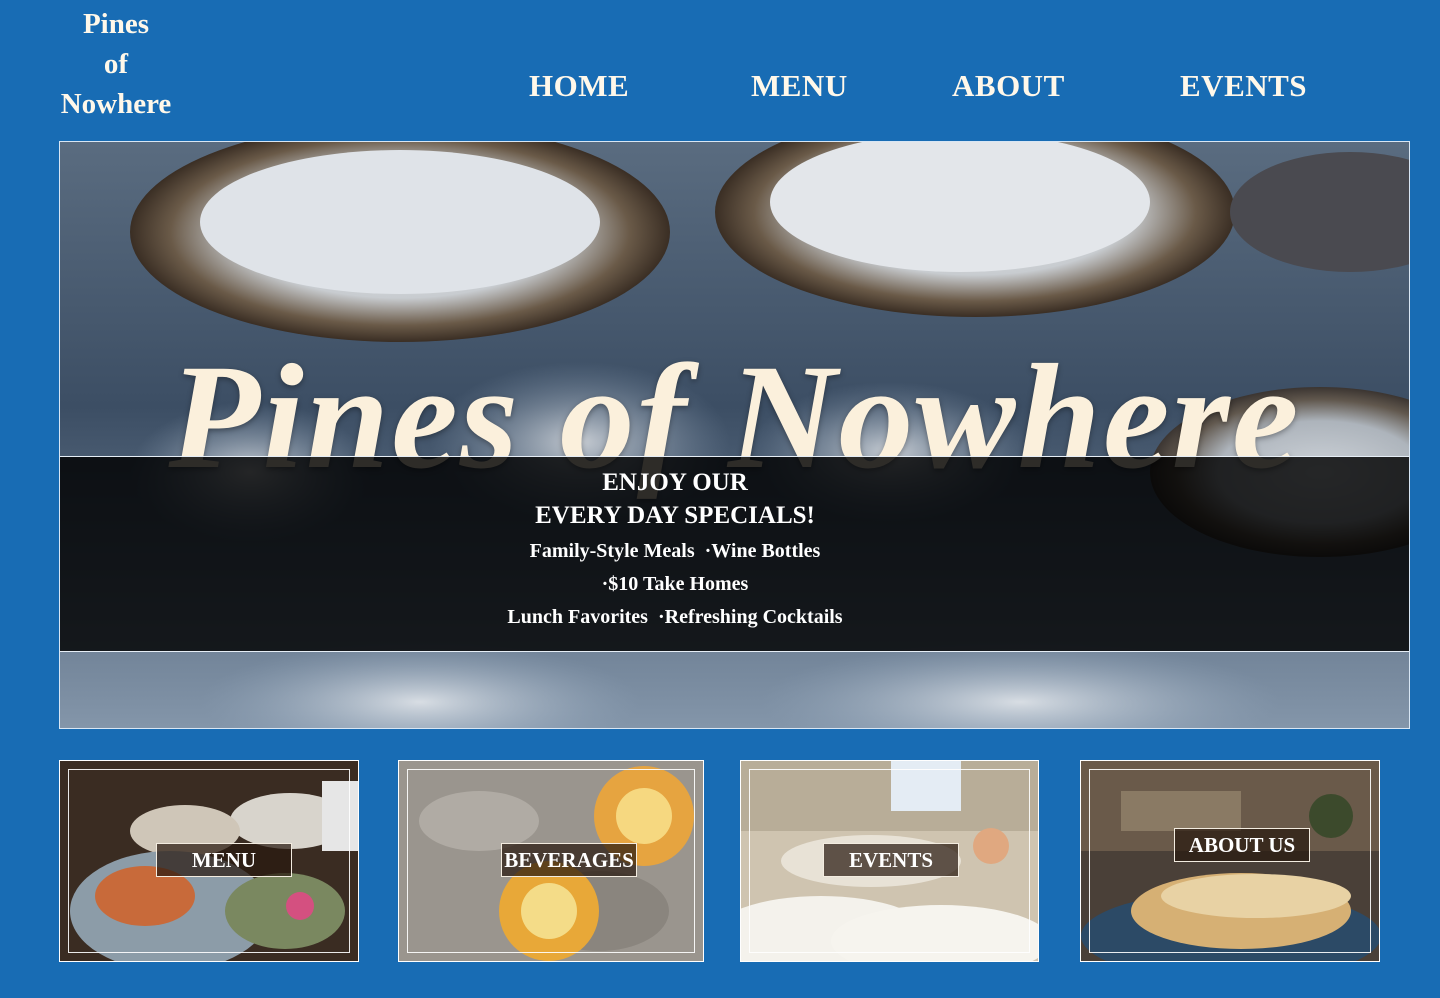 The width and height of the screenshot is (1440, 998). Describe the element at coordinates (1008, 86) in the screenshot. I see `nav-about-link: ABOUT` at that location.